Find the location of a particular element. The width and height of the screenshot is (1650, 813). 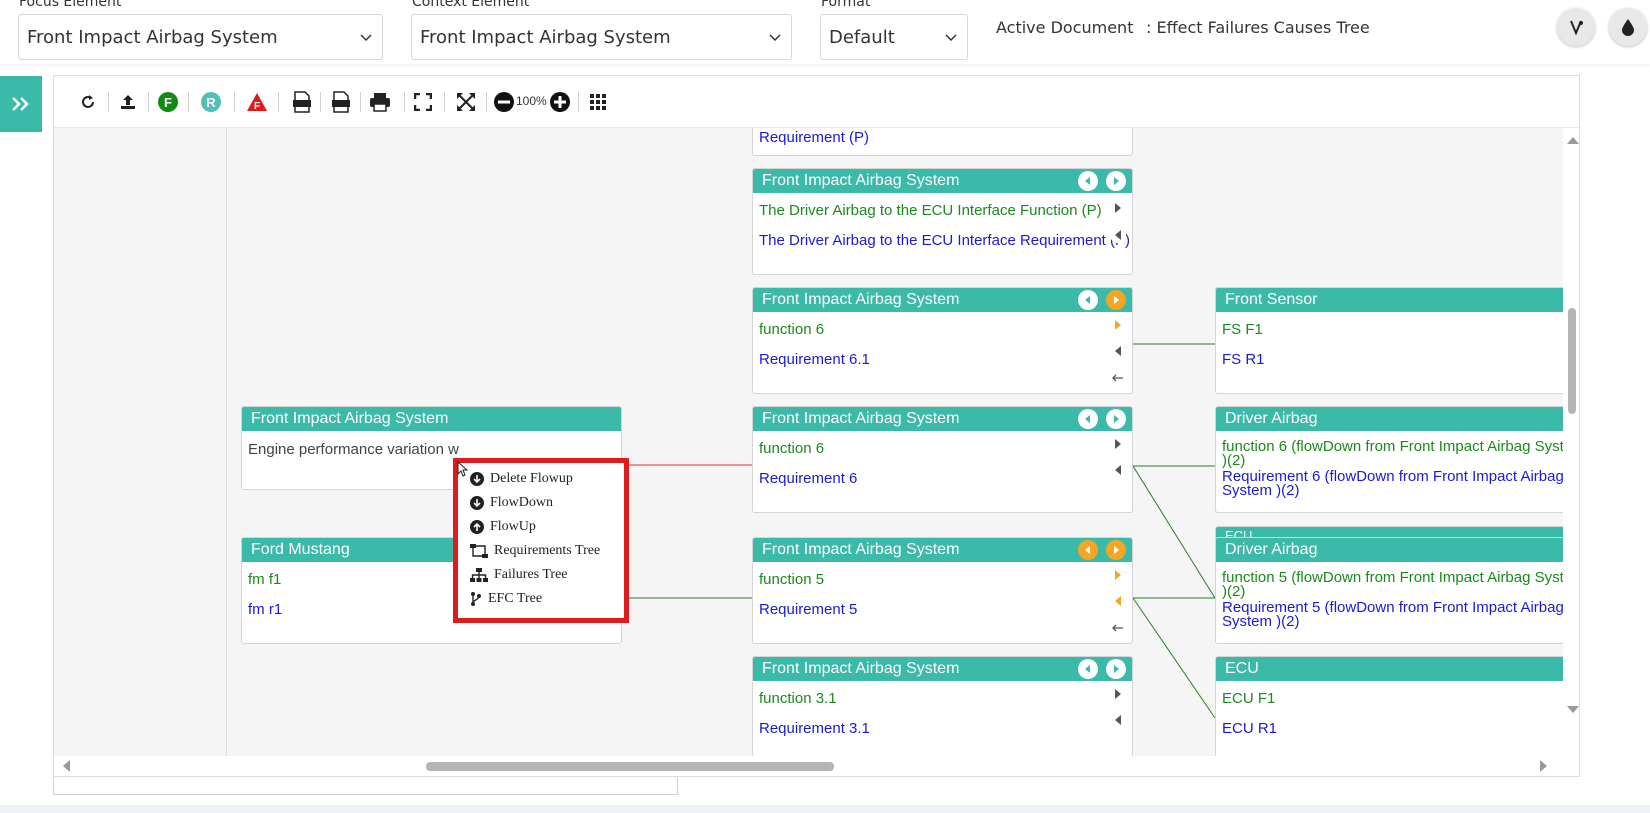

color-button is located at coordinates (1628, 27).